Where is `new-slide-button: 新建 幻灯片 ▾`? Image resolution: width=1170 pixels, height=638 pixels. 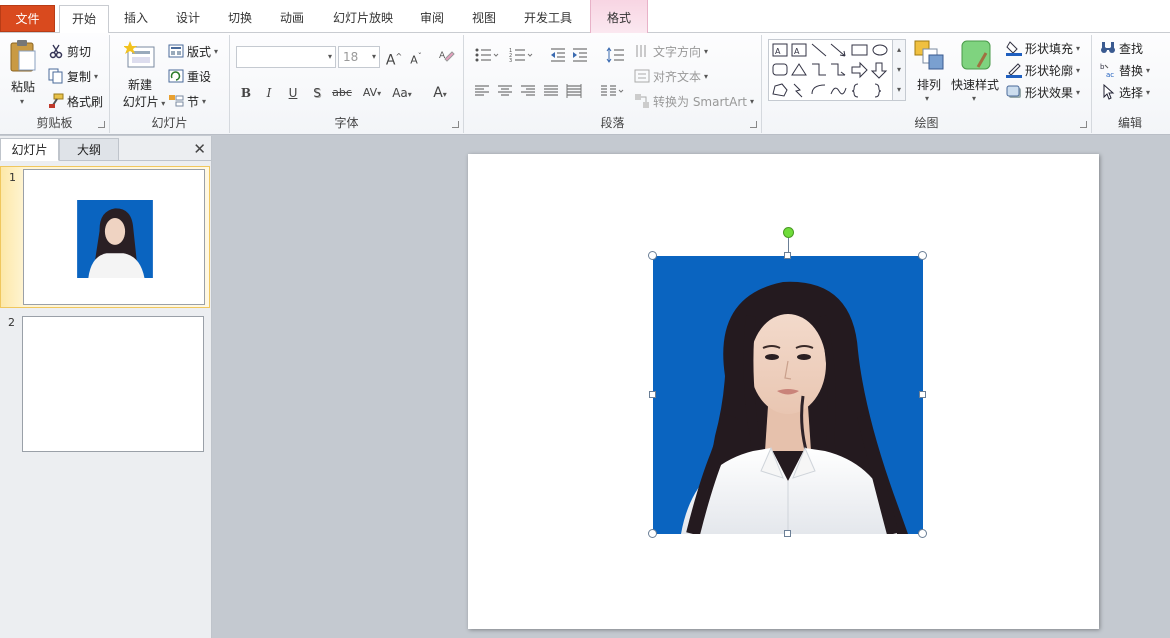
new-slide-button: 新建 幻灯片 ▾ is located at coordinates (141, 75).